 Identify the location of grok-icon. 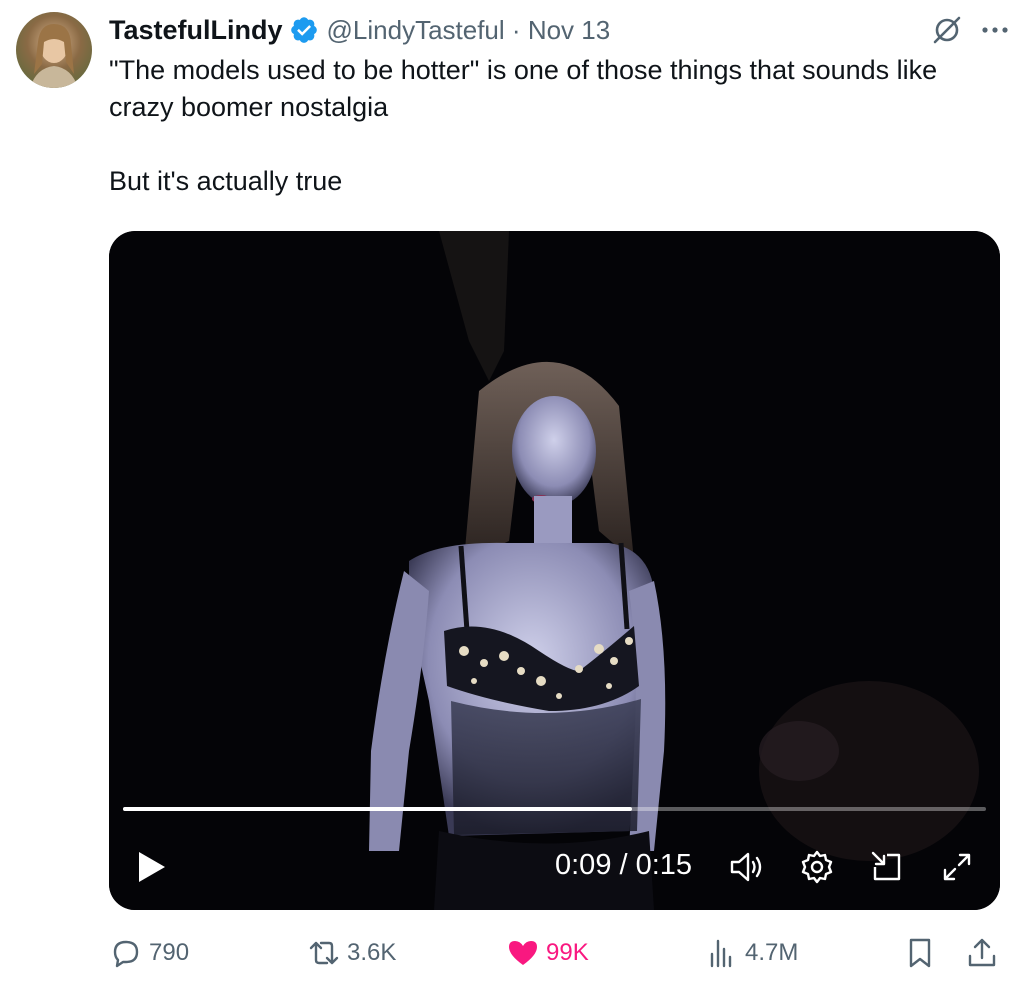
(947, 30).